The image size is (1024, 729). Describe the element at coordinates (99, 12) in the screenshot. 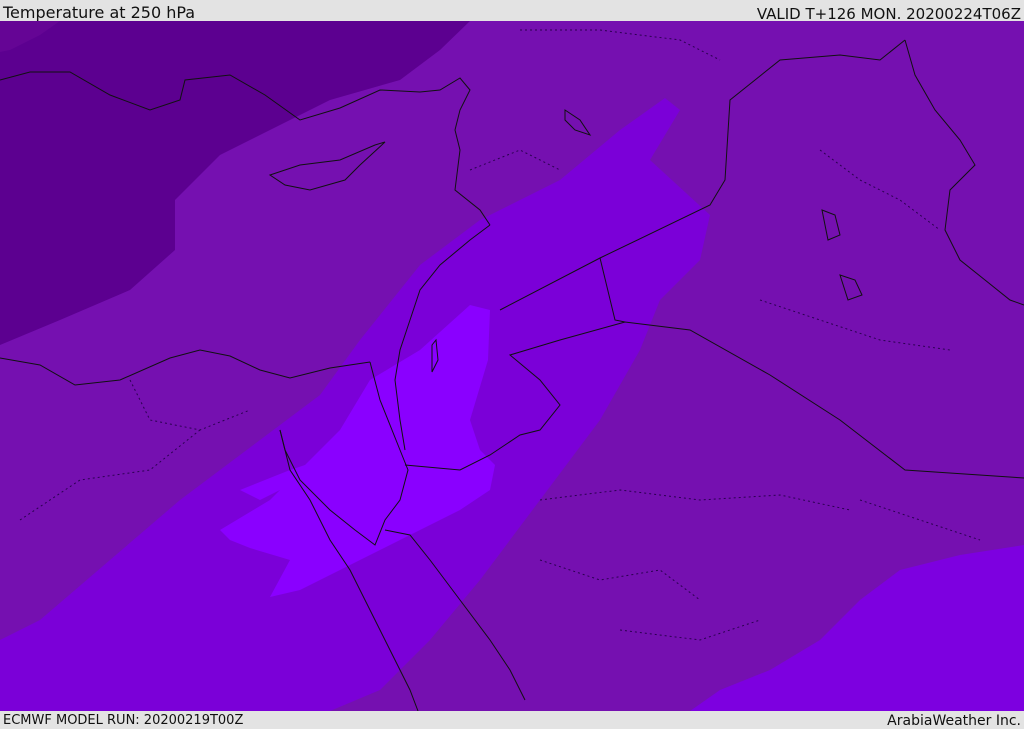

I see `map-title: Temperature at 250 hPa` at that location.